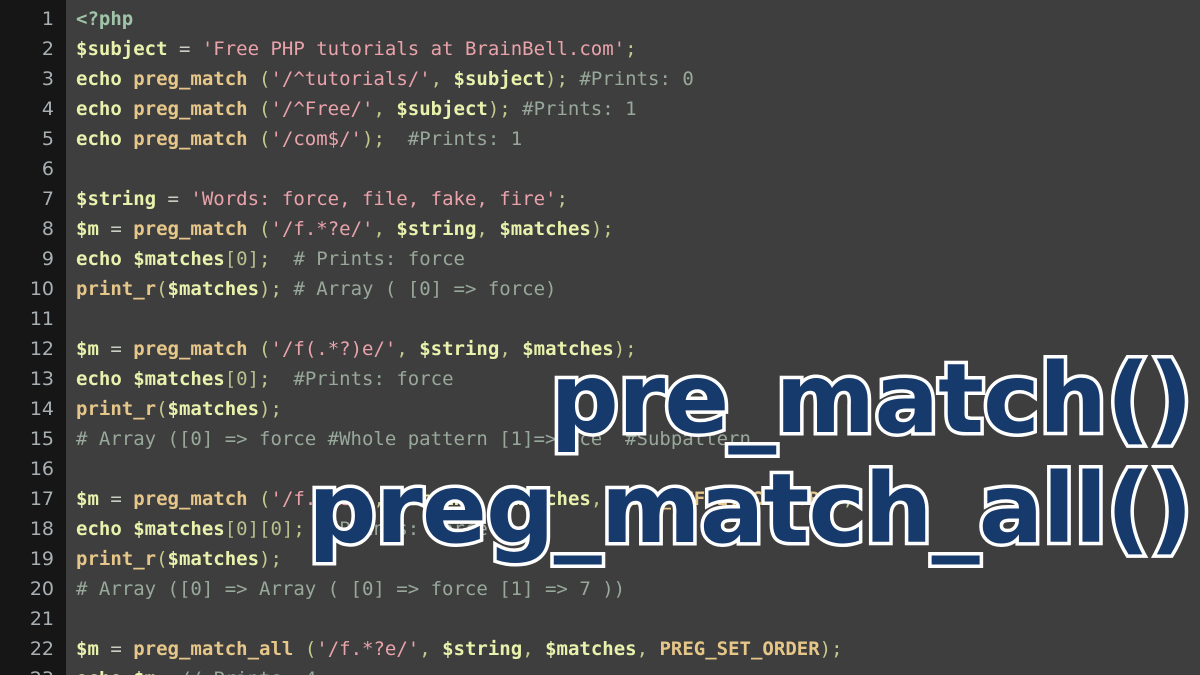 The width and height of the screenshot is (1200, 675). Describe the element at coordinates (41, 619) in the screenshot. I see `line-number: 21` at that location.